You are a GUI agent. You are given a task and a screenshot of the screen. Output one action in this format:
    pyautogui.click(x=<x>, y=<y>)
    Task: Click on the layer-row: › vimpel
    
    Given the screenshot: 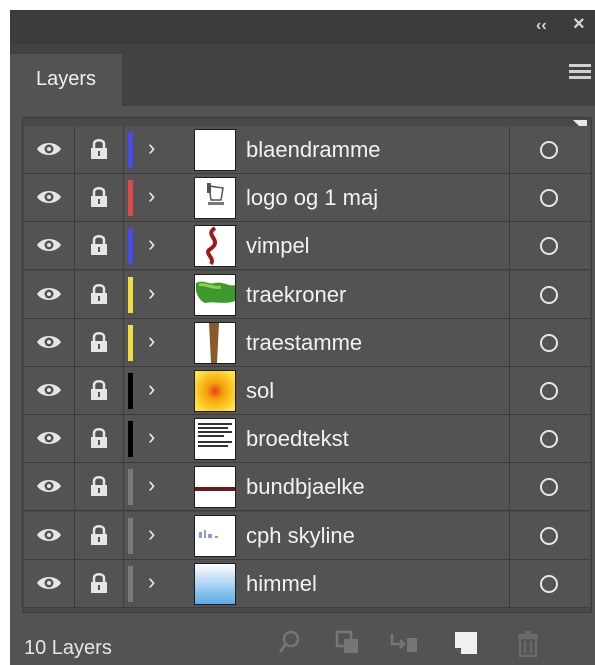 What is the action you would take?
    pyautogui.click(x=307, y=246)
    